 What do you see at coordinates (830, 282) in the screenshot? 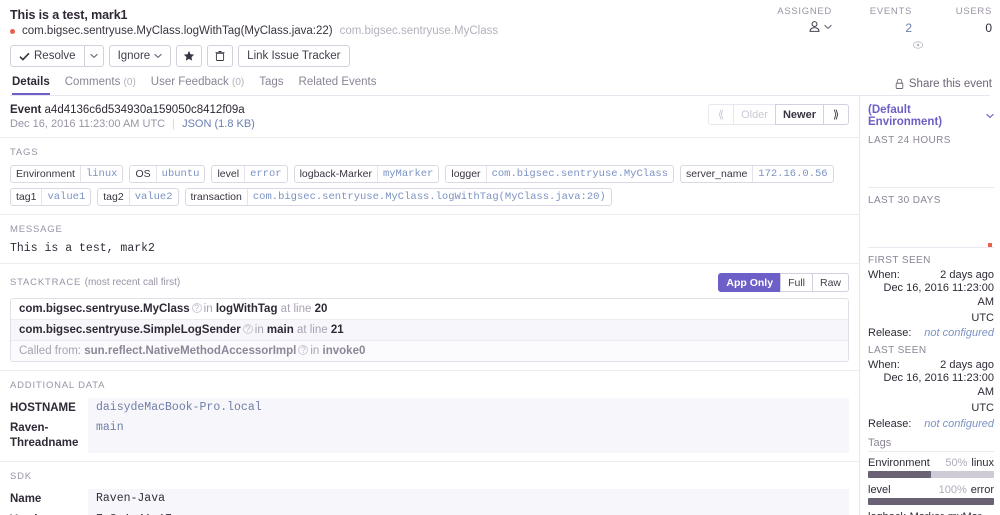
I see `stacktrace-raw-button: Raw` at bounding box center [830, 282].